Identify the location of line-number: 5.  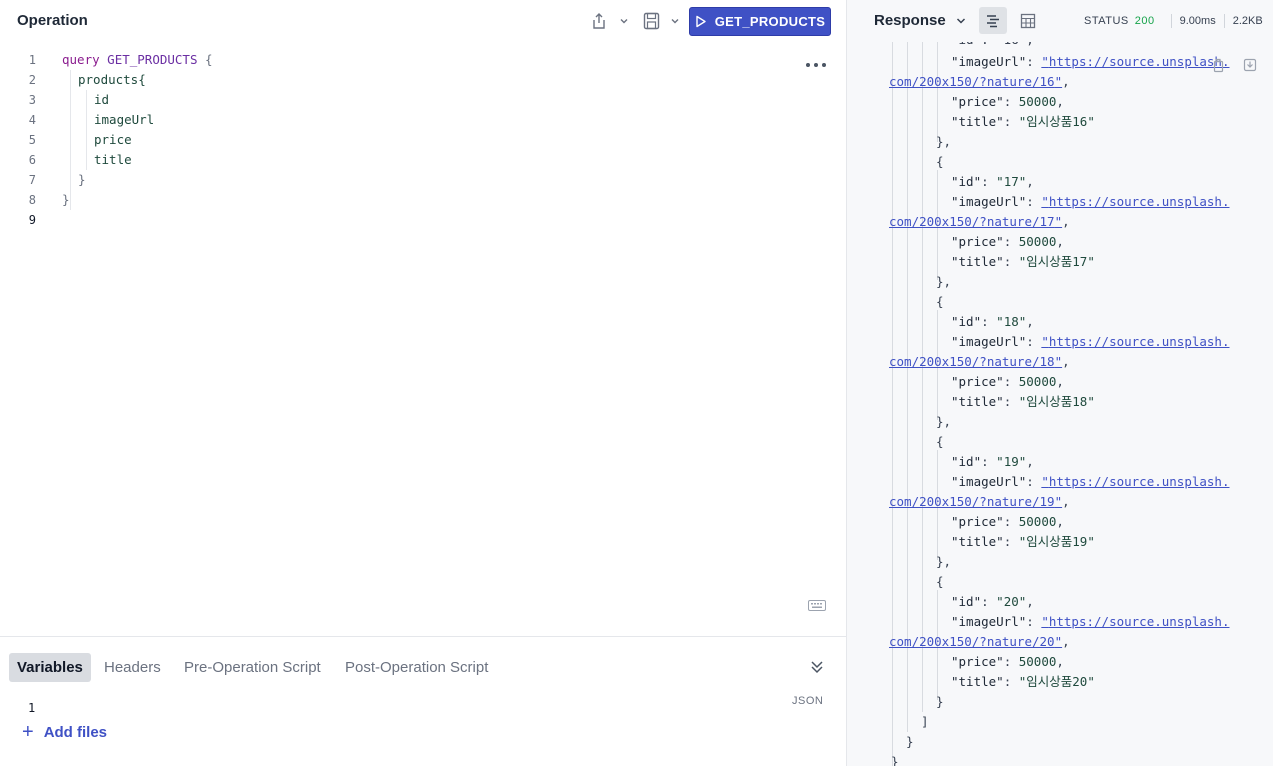
(32, 140).